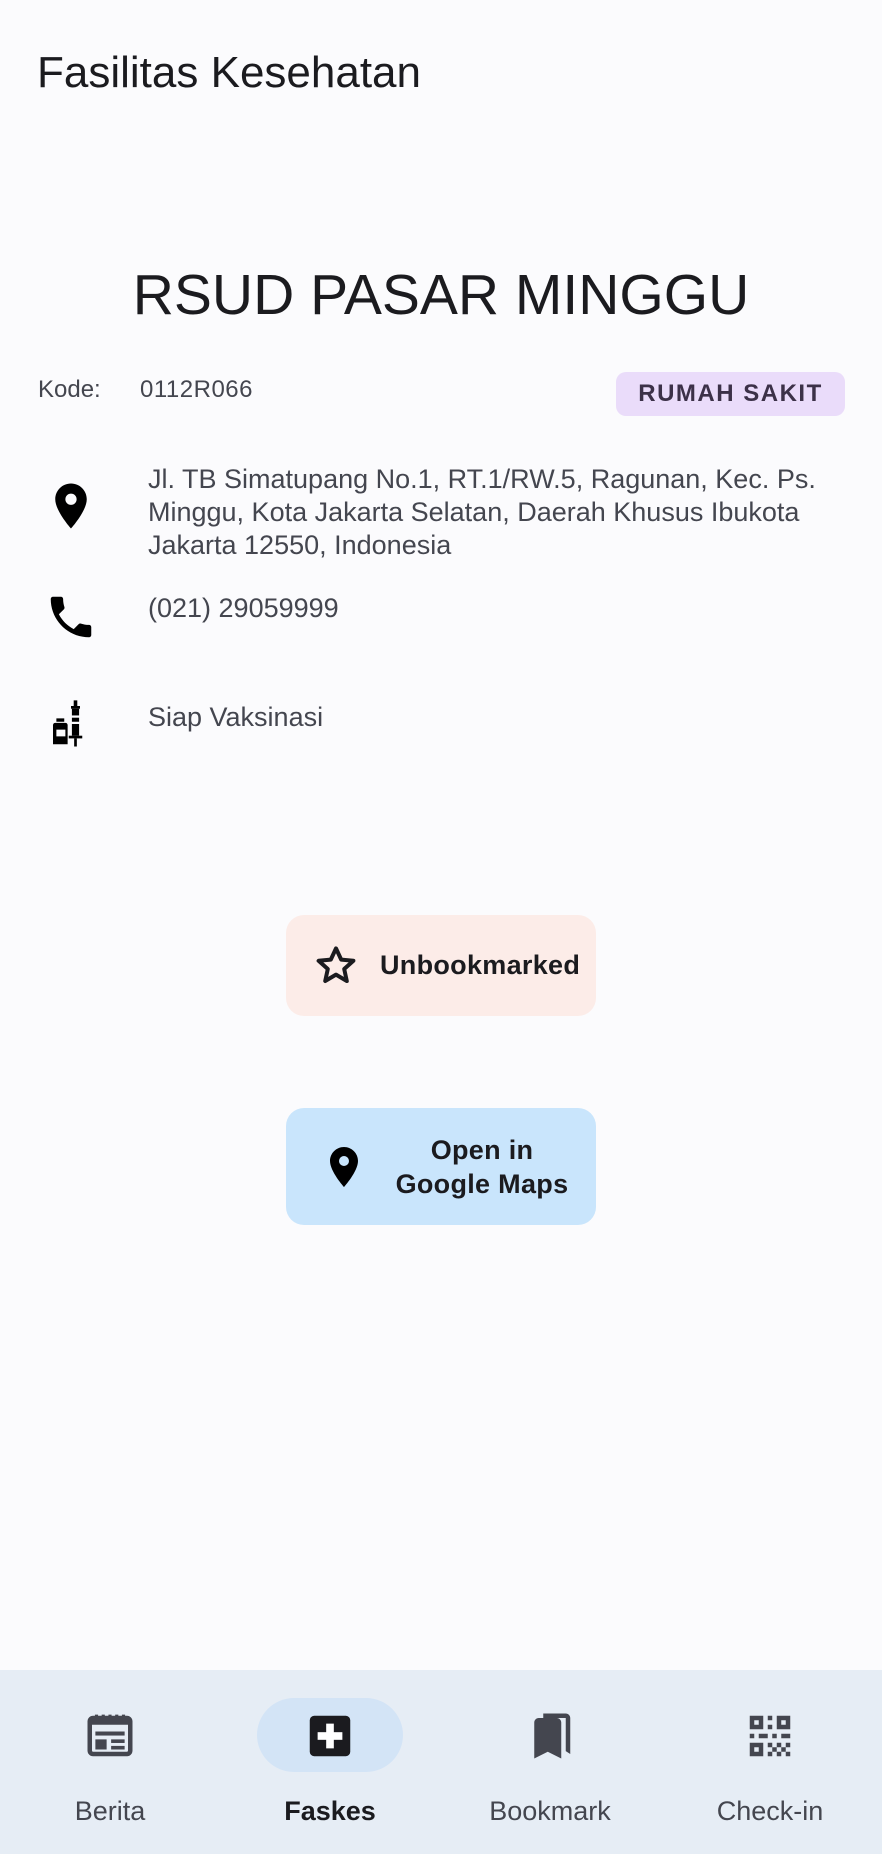 This screenshot has width=882, height=1854. I want to click on nav-item-berita: Berita, so click(110, 1762).